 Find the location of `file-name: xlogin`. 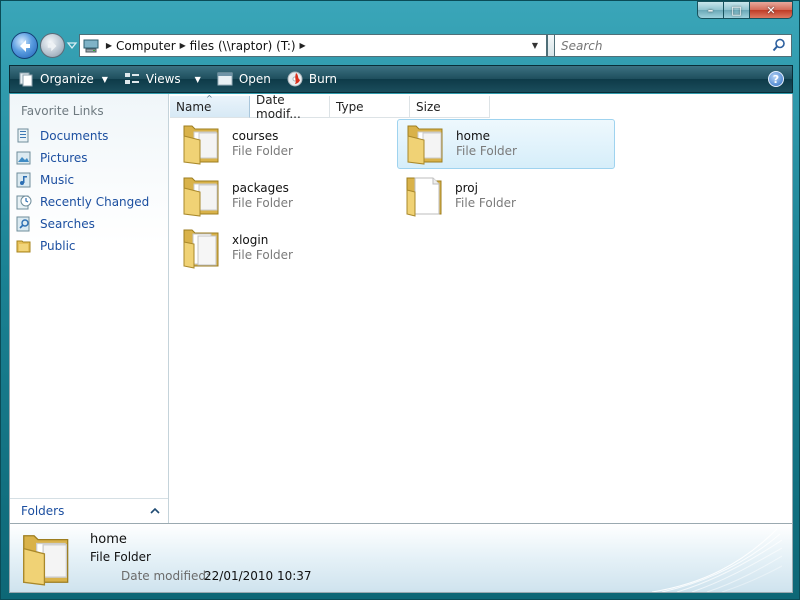

file-name: xlogin is located at coordinates (250, 240).